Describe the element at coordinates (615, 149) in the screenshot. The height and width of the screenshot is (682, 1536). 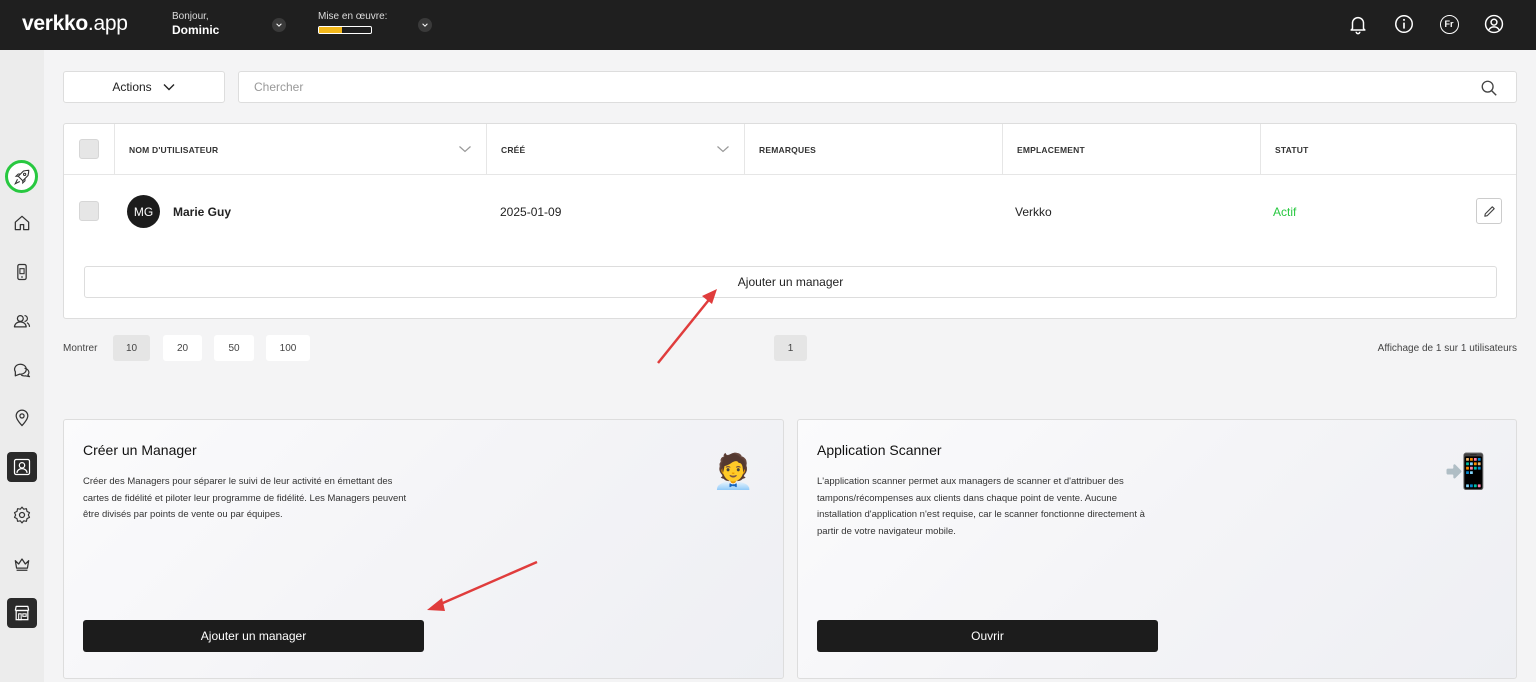
I see `column-header-created: CRÉÉ` at that location.